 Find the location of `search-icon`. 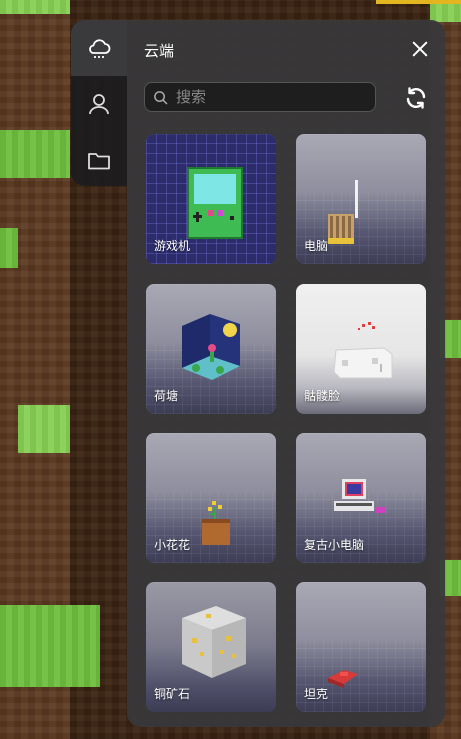

search-icon is located at coordinates (161, 97).